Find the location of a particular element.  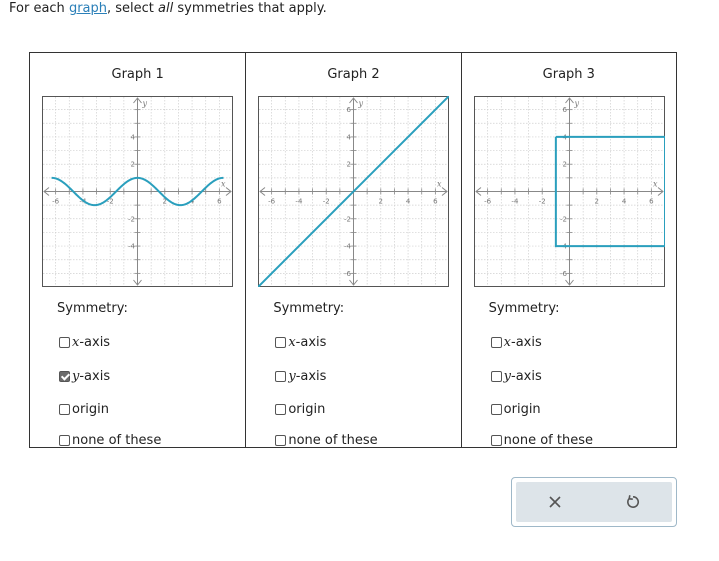

graph-1-plot: -6 -4 -2 2 4 6 4 2 -2 -4 x y is located at coordinates (137, 191).